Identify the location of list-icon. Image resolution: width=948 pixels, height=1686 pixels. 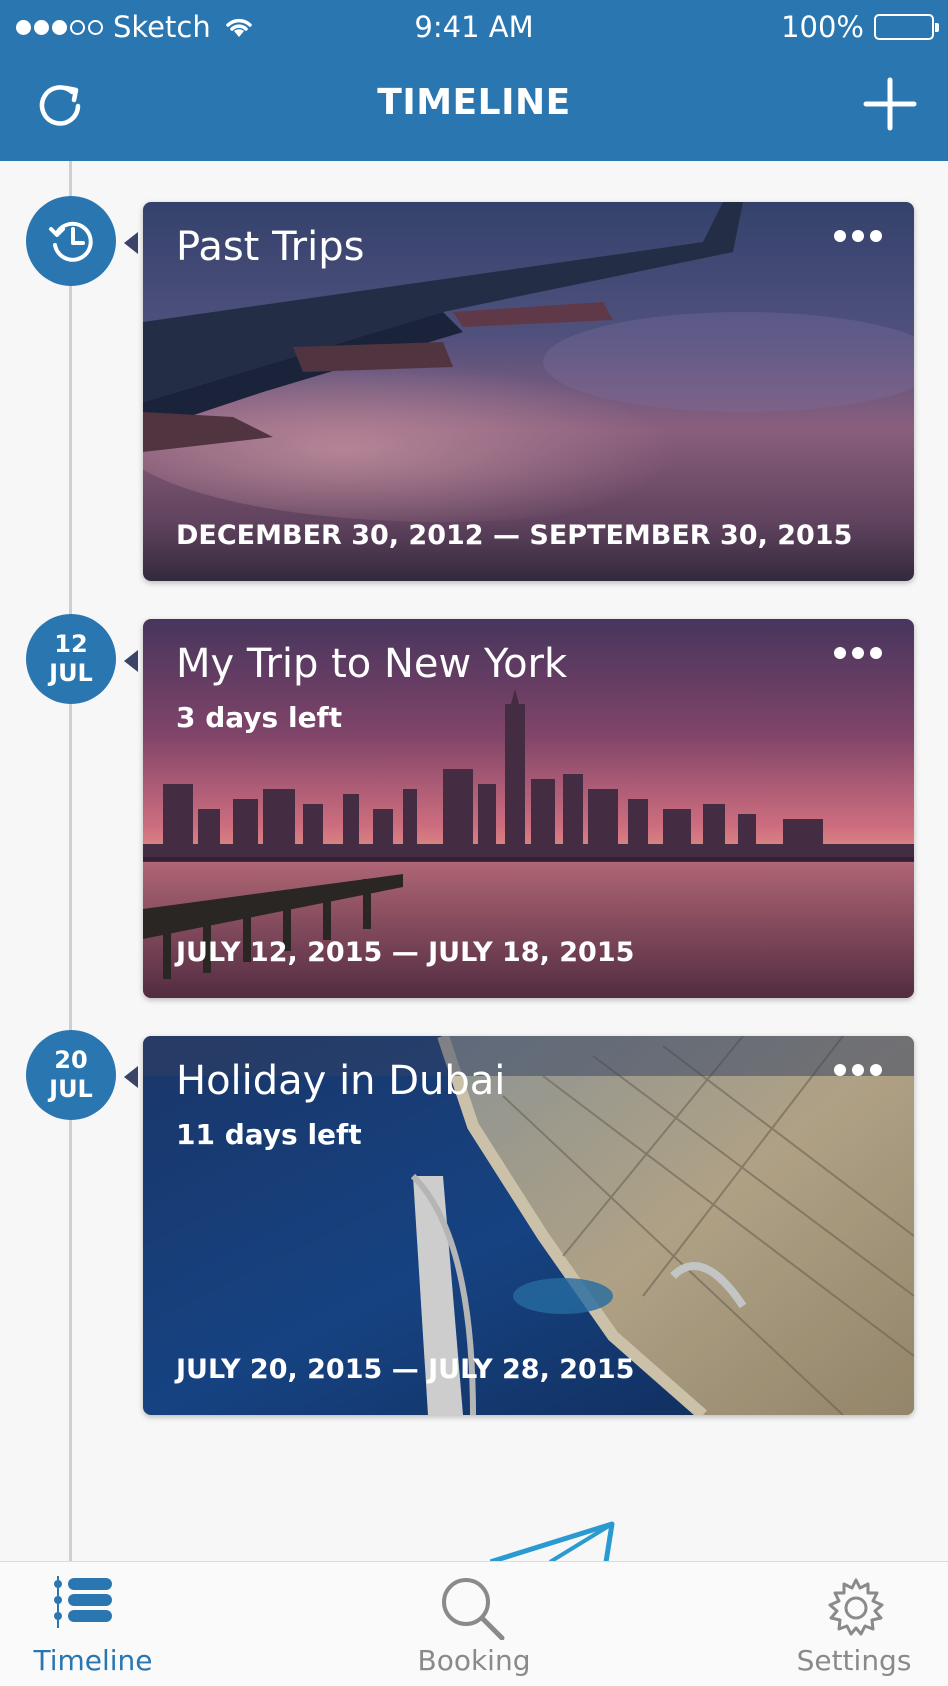
(83, 1602).